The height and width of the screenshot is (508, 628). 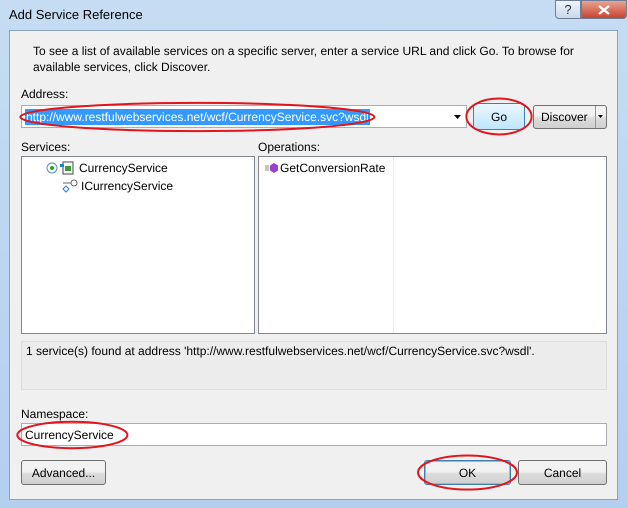 What do you see at coordinates (290, 147) in the screenshot?
I see `operations-label: Operations:` at bounding box center [290, 147].